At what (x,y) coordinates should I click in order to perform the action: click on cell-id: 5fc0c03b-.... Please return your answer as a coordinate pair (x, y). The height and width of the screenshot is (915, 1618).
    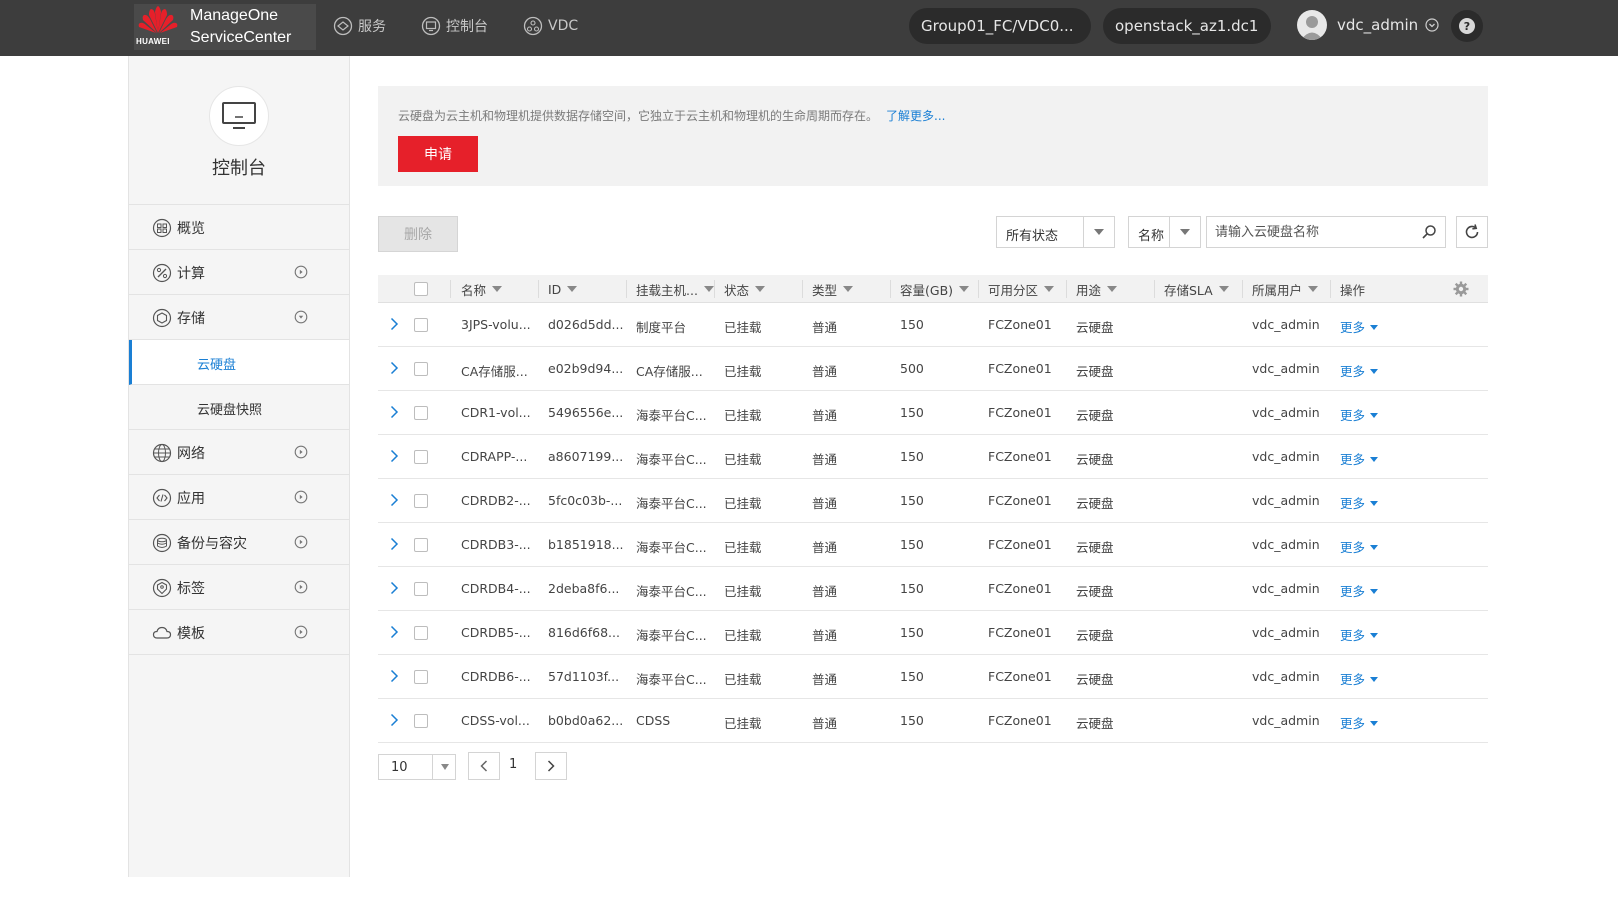
    Looking at the image, I should click on (585, 500).